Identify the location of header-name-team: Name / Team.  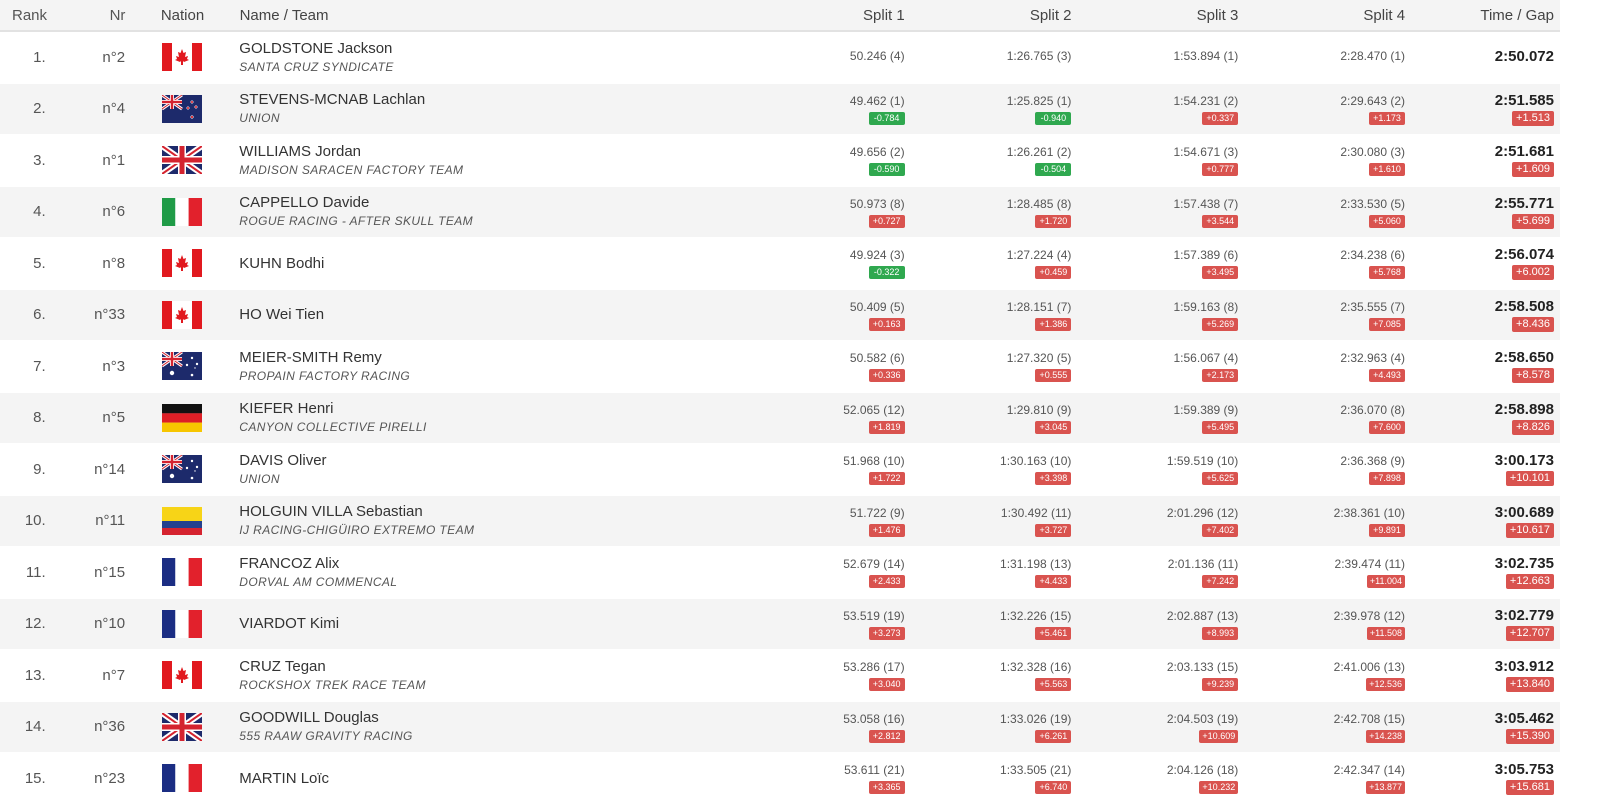
(483, 15).